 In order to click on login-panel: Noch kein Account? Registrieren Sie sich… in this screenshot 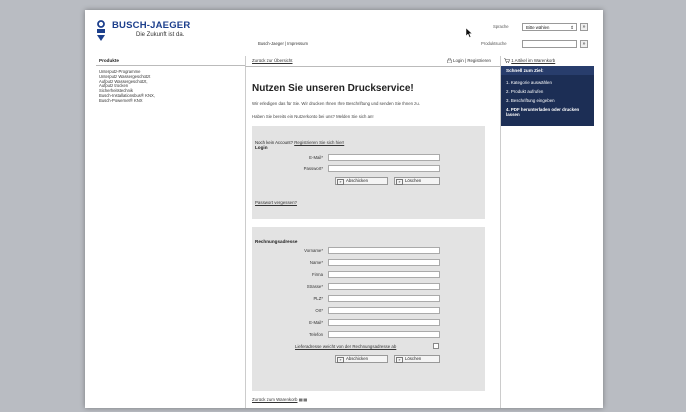, I will do `click(368, 172)`.